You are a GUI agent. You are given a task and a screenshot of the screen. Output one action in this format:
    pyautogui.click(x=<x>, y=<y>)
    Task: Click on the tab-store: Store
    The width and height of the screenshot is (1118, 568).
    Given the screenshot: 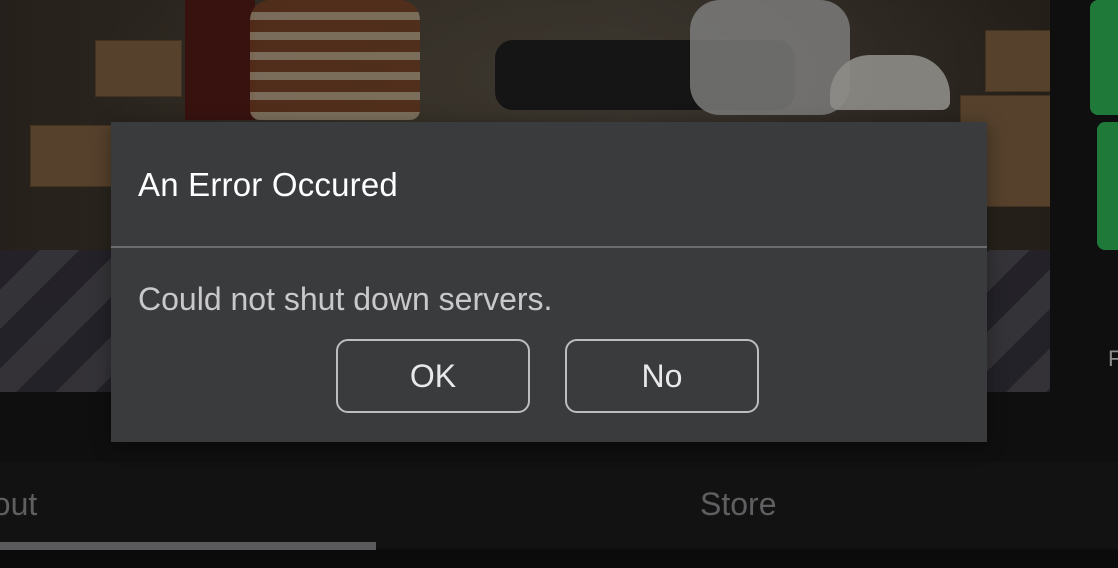 What is the action you would take?
    pyautogui.click(x=738, y=504)
    